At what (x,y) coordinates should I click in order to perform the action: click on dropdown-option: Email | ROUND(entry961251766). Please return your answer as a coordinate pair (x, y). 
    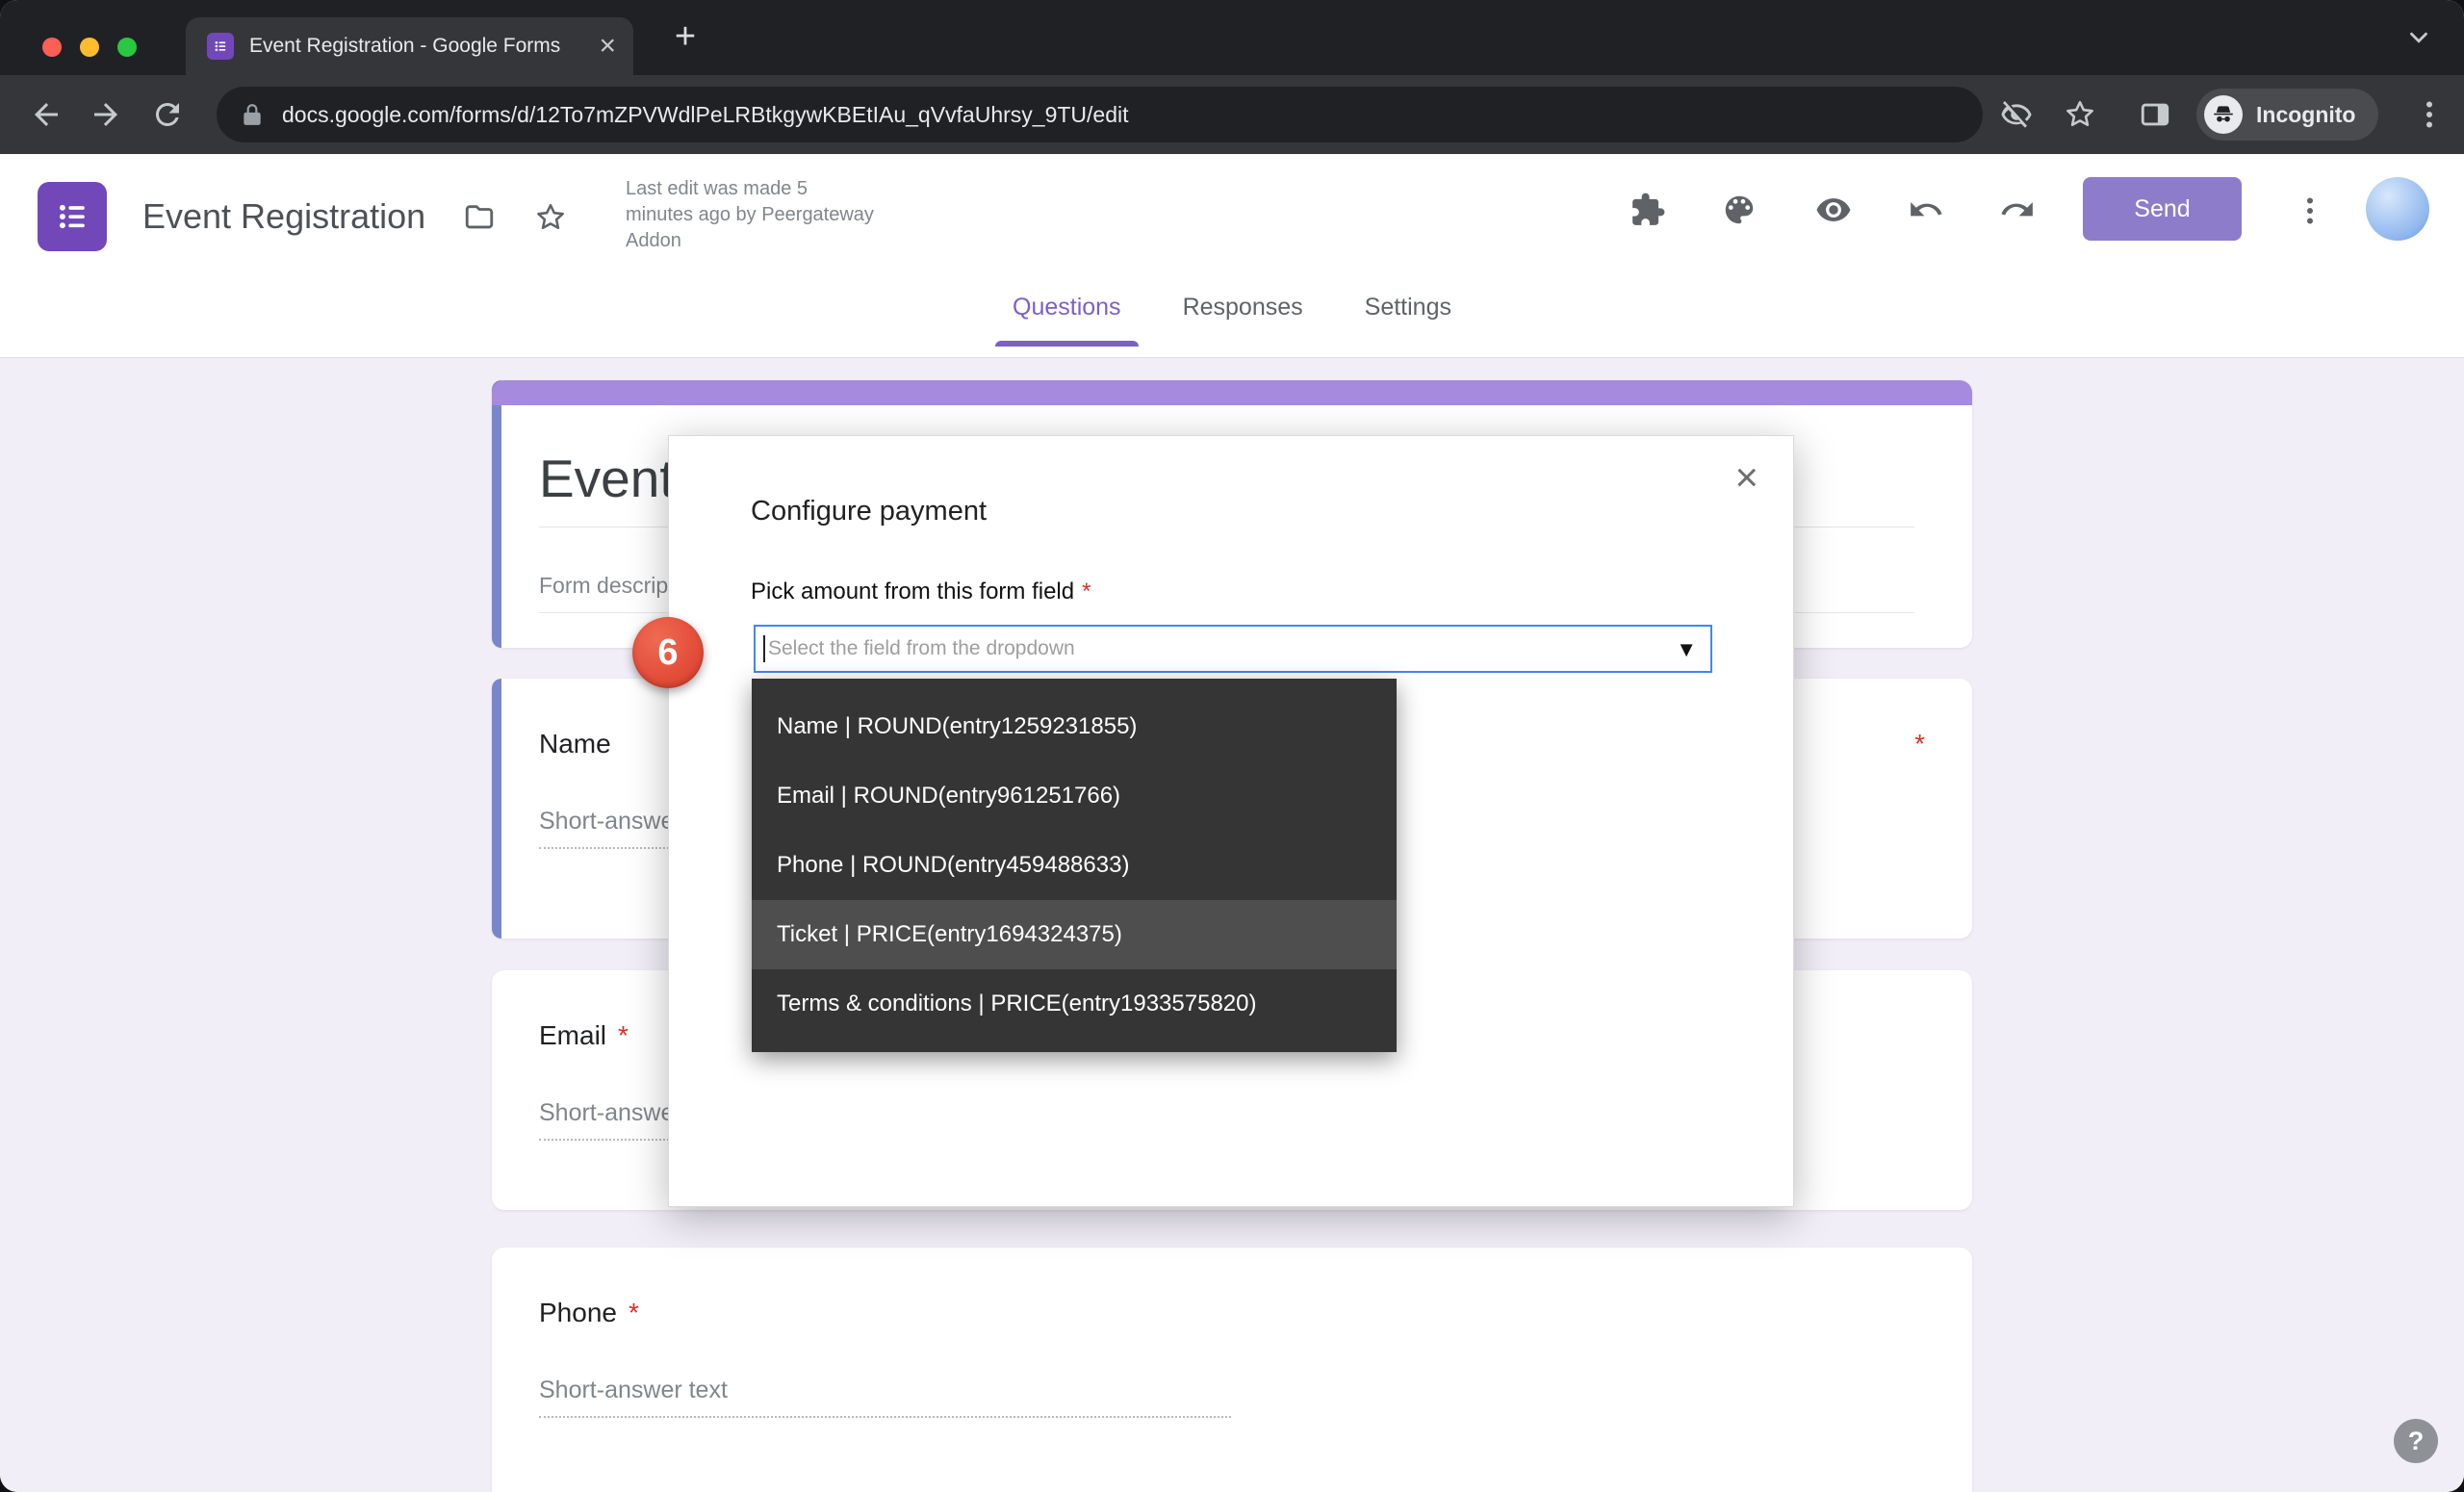
    Looking at the image, I should click on (1074, 796).